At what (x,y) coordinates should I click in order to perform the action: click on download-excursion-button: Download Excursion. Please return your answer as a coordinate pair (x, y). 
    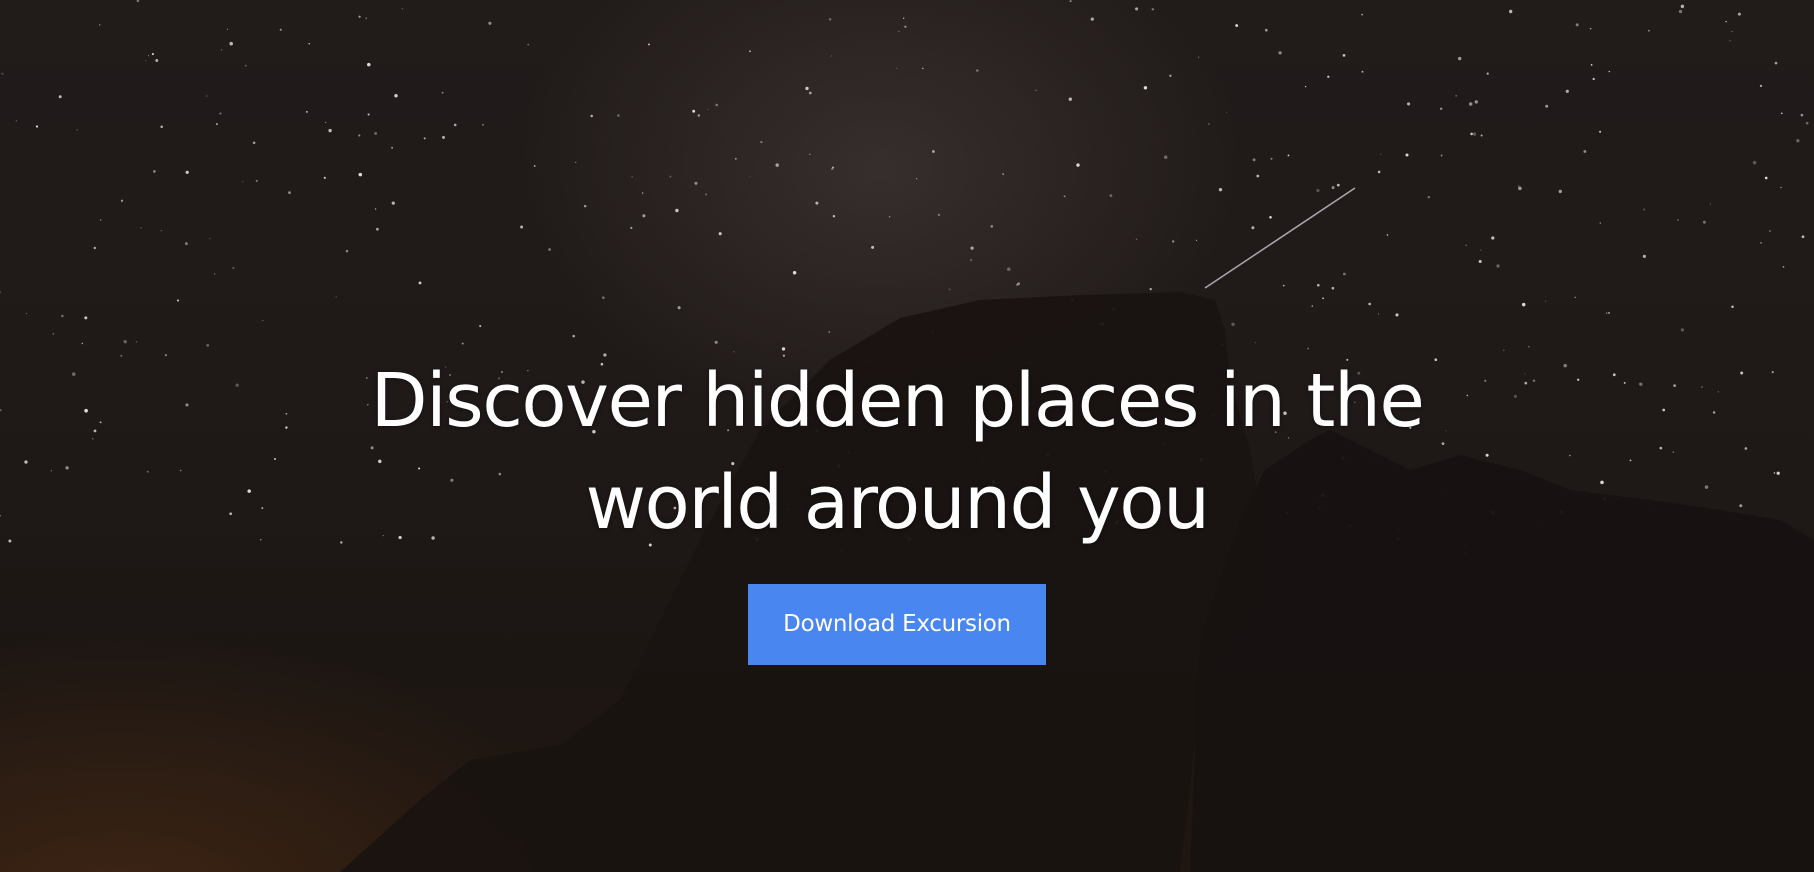
    Looking at the image, I should click on (897, 624).